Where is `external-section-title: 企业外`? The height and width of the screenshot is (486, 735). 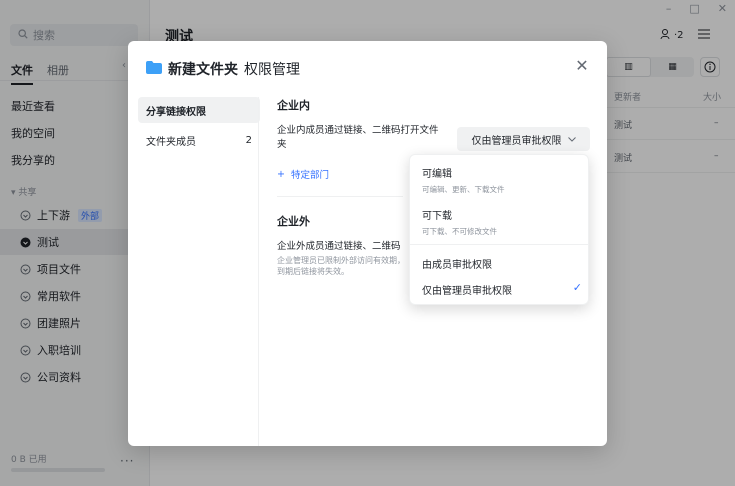
external-section-title: 企业外 is located at coordinates (293, 221).